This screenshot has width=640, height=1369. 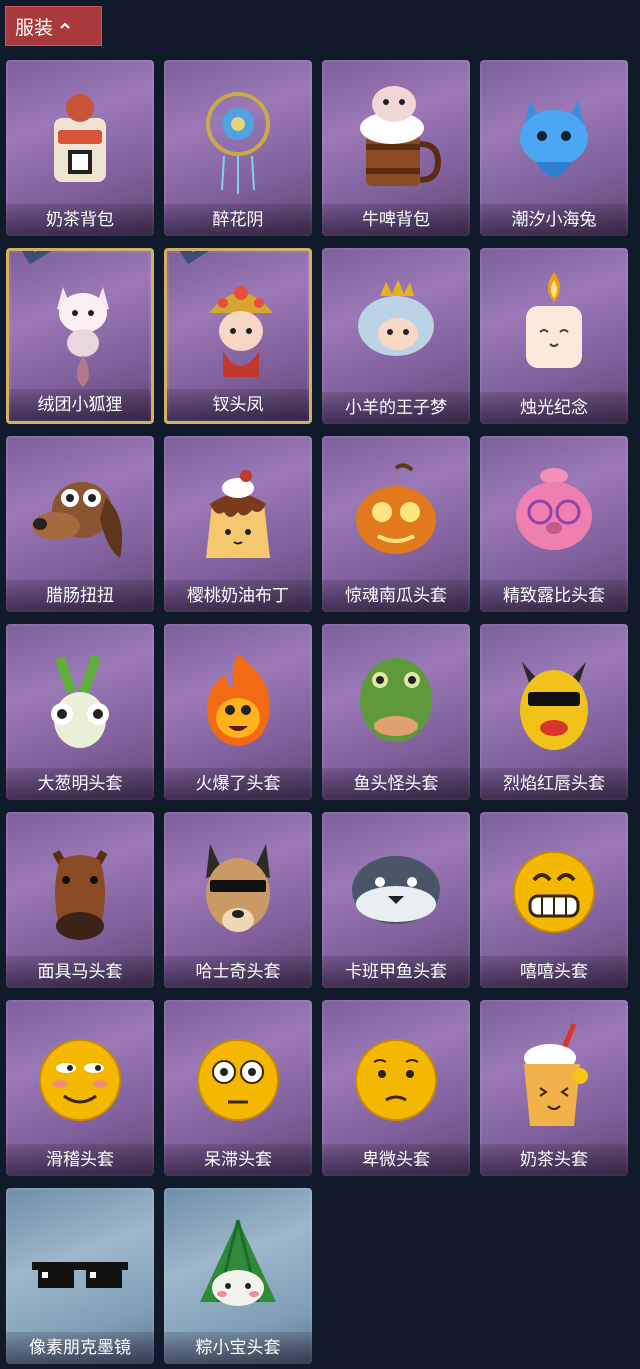 What do you see at coordinates (238, 890) in the screenshot?
I see `husky-head-icon` at bounding box center [238, 890].